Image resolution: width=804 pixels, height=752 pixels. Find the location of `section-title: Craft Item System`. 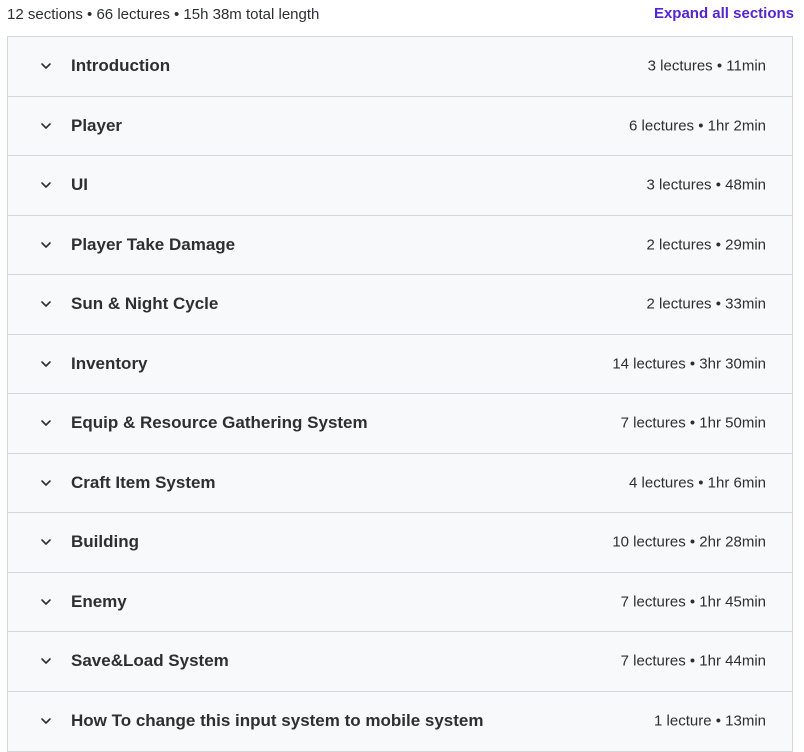

section-title: Craft Item System is located at coordinates (143, 482).